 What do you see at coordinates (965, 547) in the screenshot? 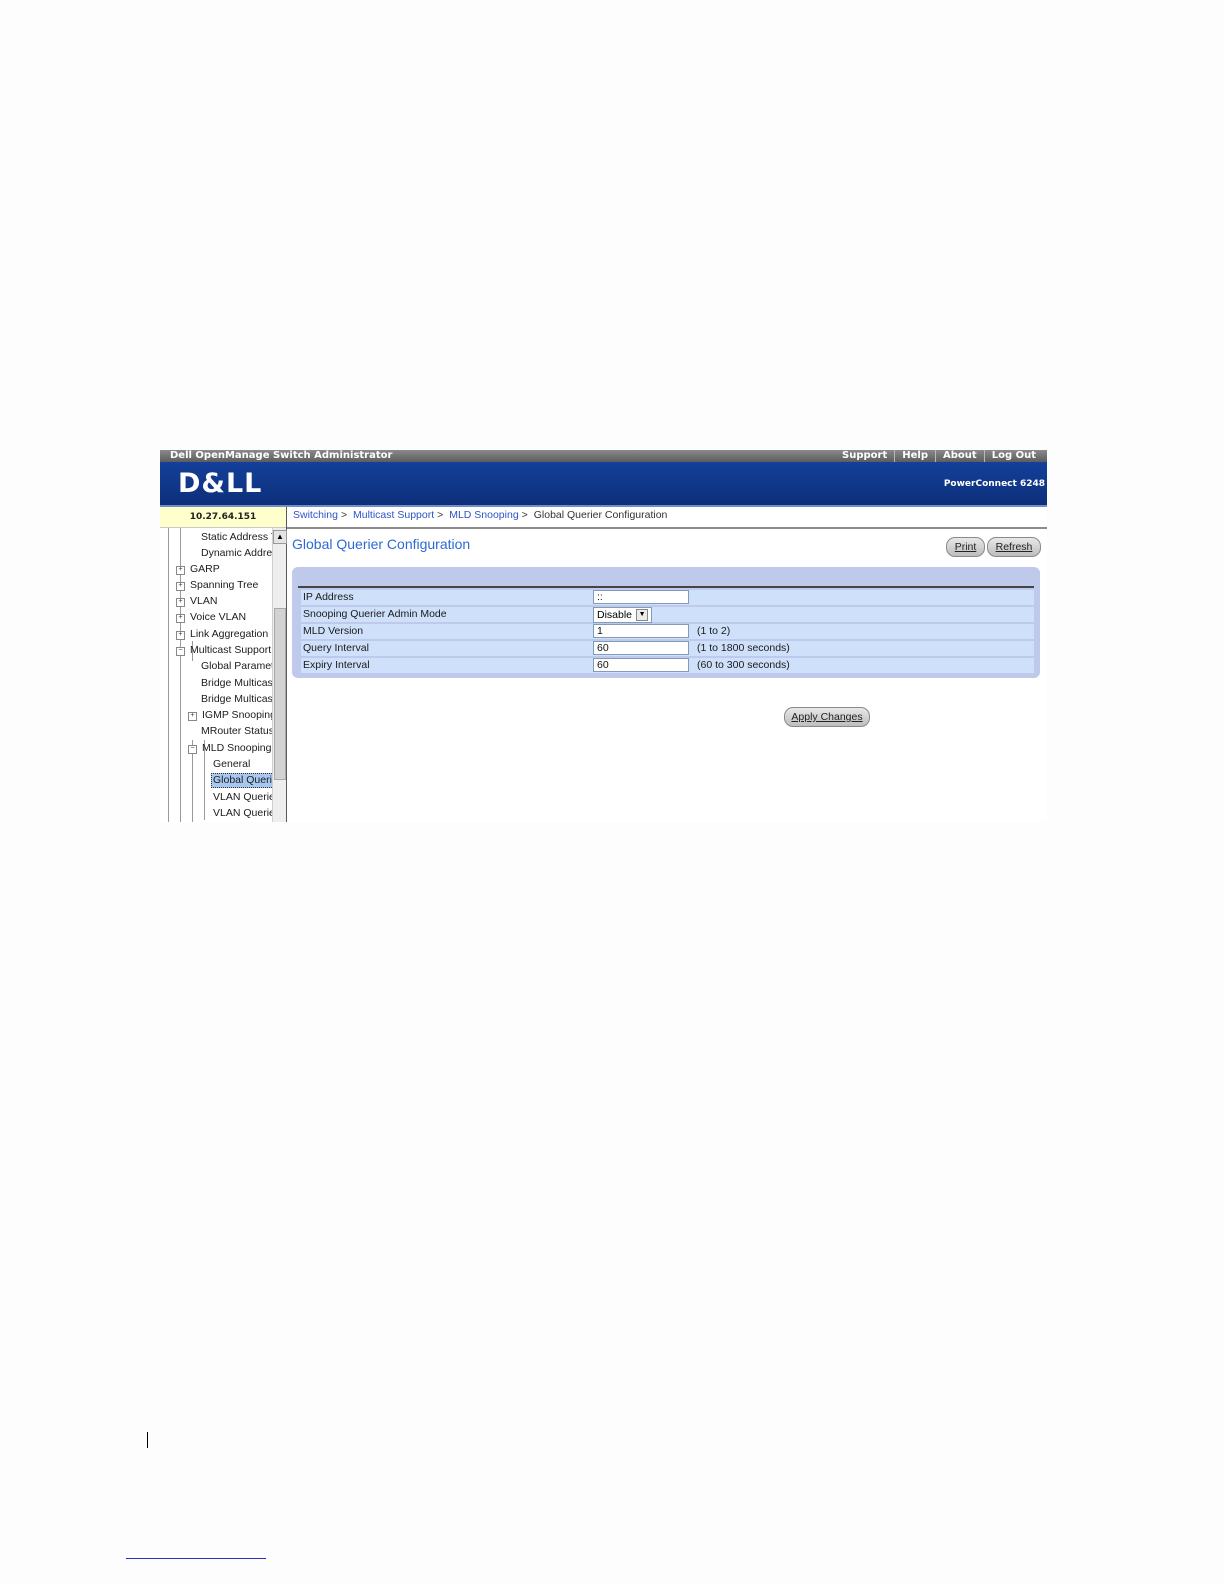
I see `print-button: Print` at bounding box center [965, 547].